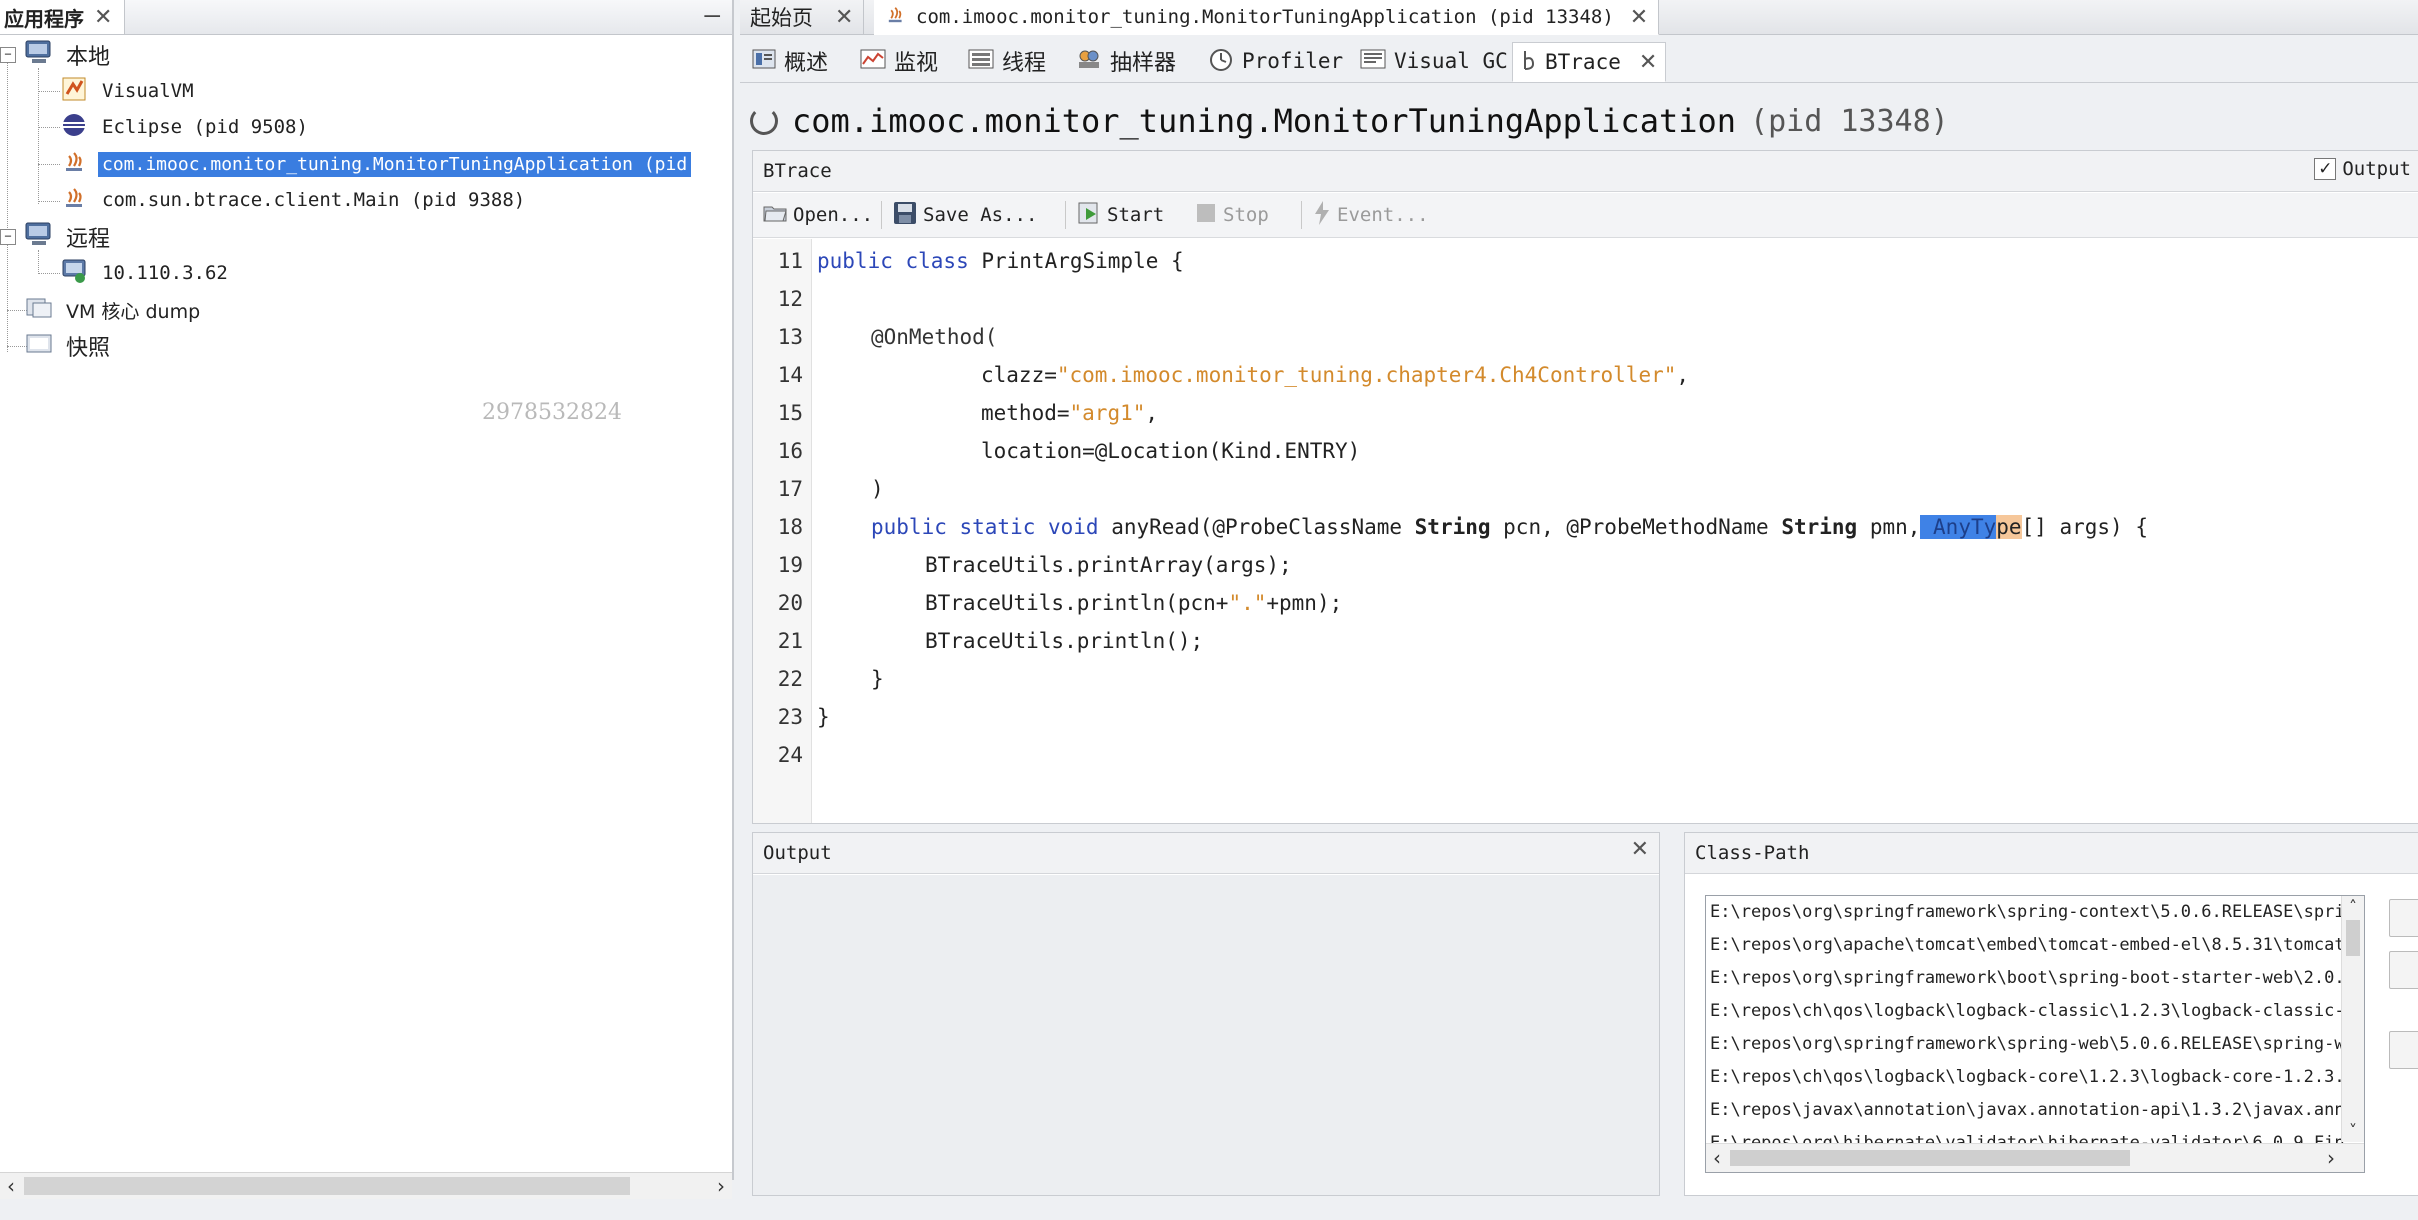  Describe the element at coordinates (1232, 215) in the screenshot. I see `stop-button: Stop` at that location.